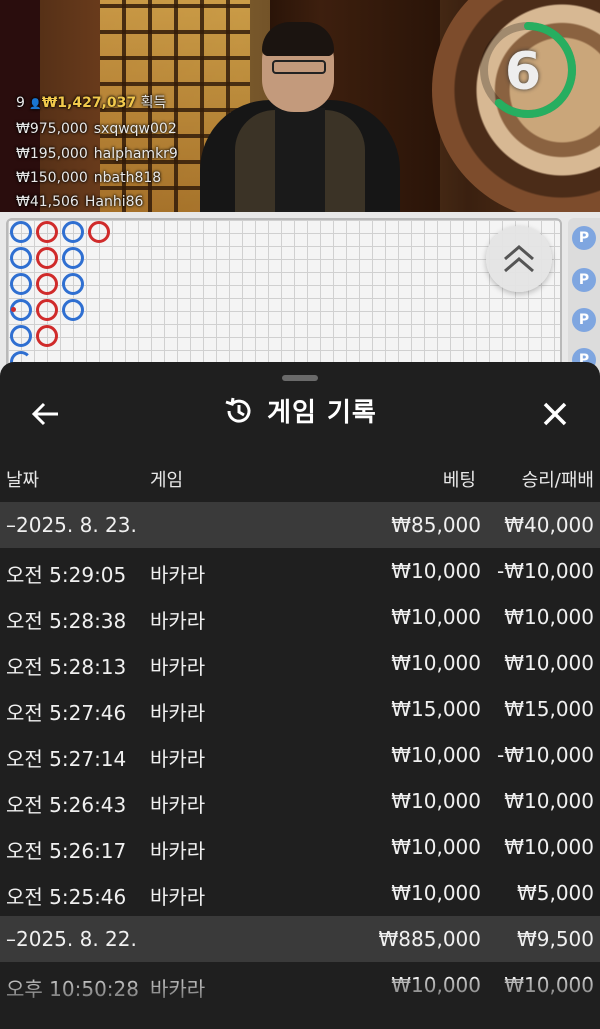 The height and width of the screenshot is (1029, 600). What do you see at coordinates (300, 893) in the screenshot?
I see `history-row: 오전 5:25:46 바카라 ₩10,000 ₩5,000` at bounding box center [300, 893].